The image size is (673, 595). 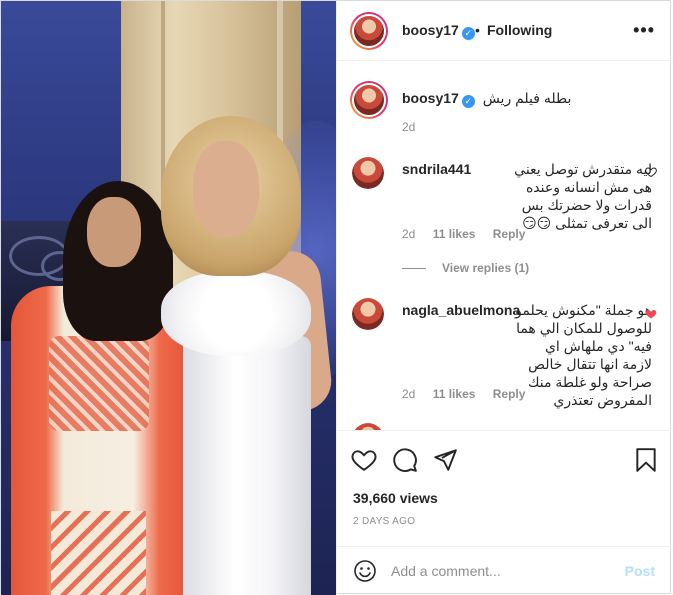 What do you see at coordinates (501, 571) in the screenshot?
I see `comment-input` at bounding box center [501, 571].